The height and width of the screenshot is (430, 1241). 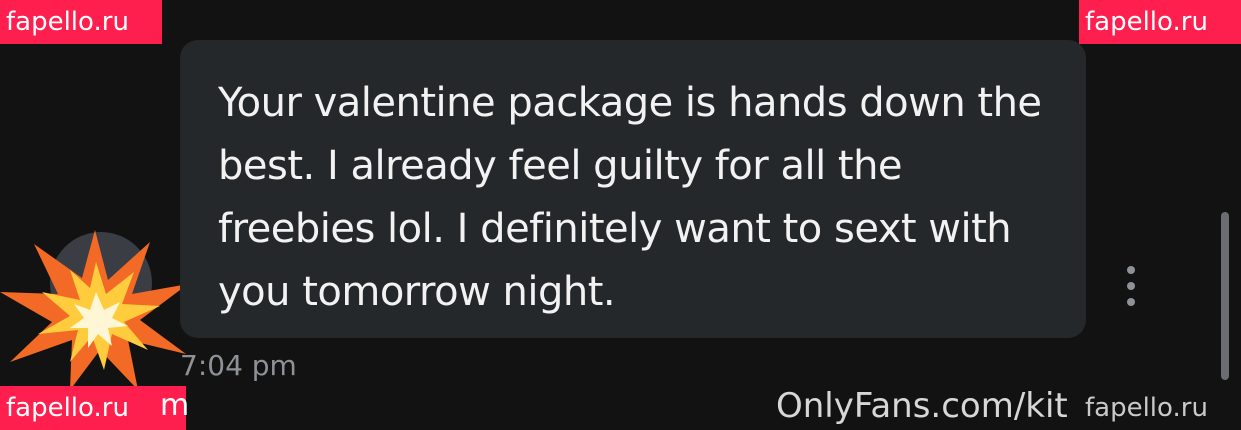 I want to click on message-timestamp: 7:04 pm, so click(x=238, y=365).